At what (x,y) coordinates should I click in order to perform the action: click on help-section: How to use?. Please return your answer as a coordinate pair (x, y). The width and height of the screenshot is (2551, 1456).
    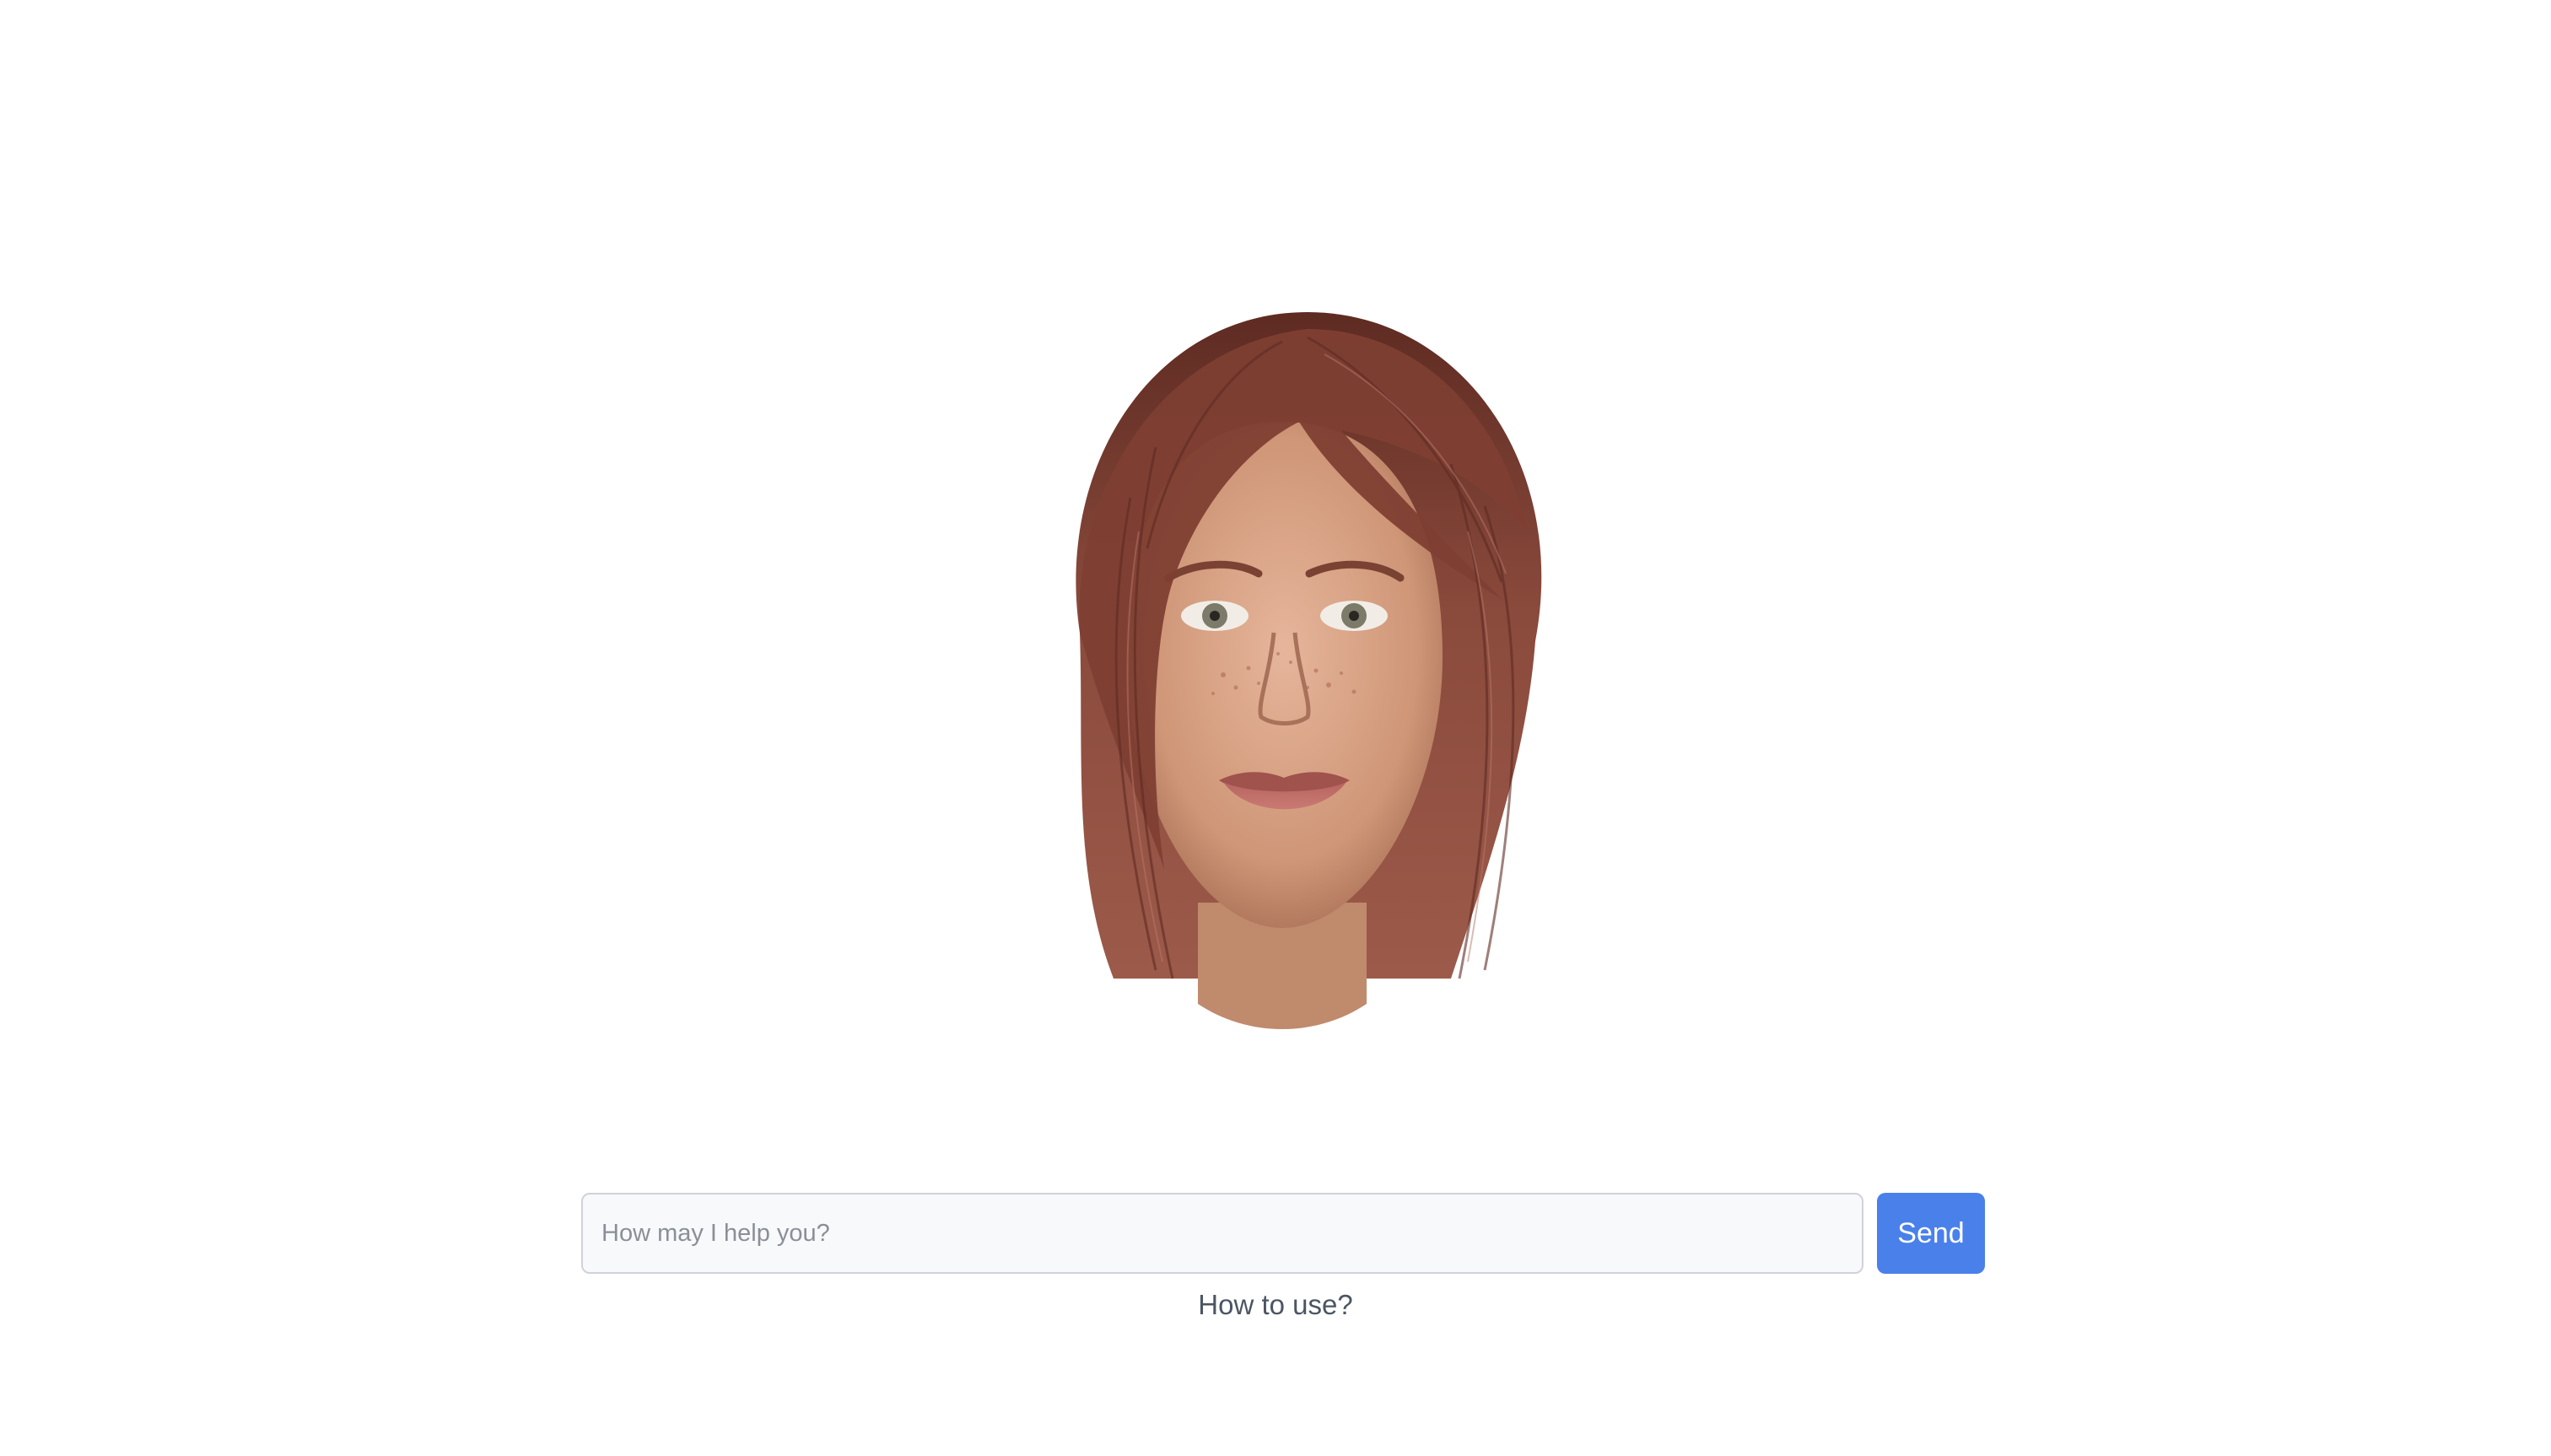
    Looking at the image, I should click on (1275, 1305).